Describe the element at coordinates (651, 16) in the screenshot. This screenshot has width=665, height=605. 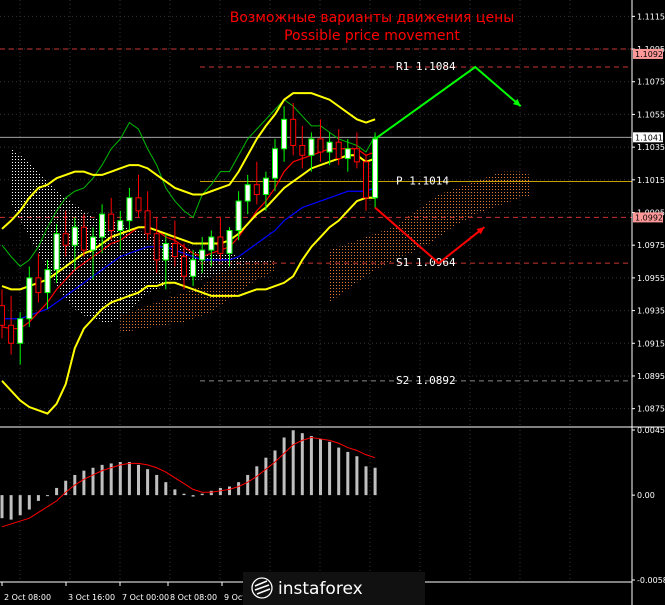
I see `y-tick-label: 1.1115` at that location.